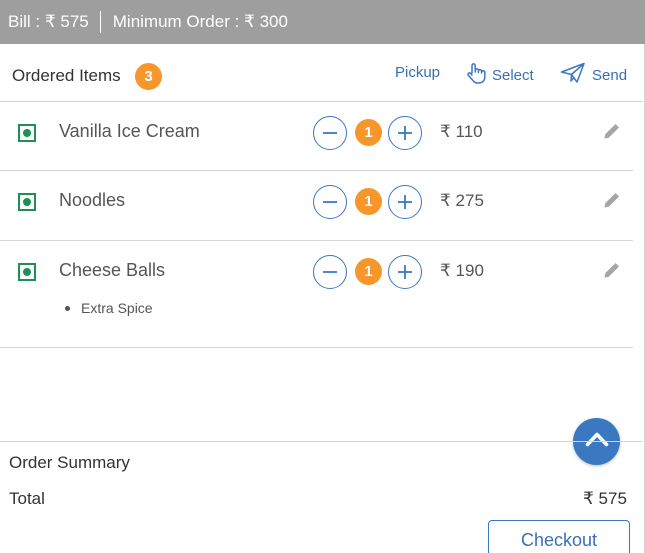 This screenshot has height=553, width=645. I want to click on hand-pointer-icon, so click(479, 75).